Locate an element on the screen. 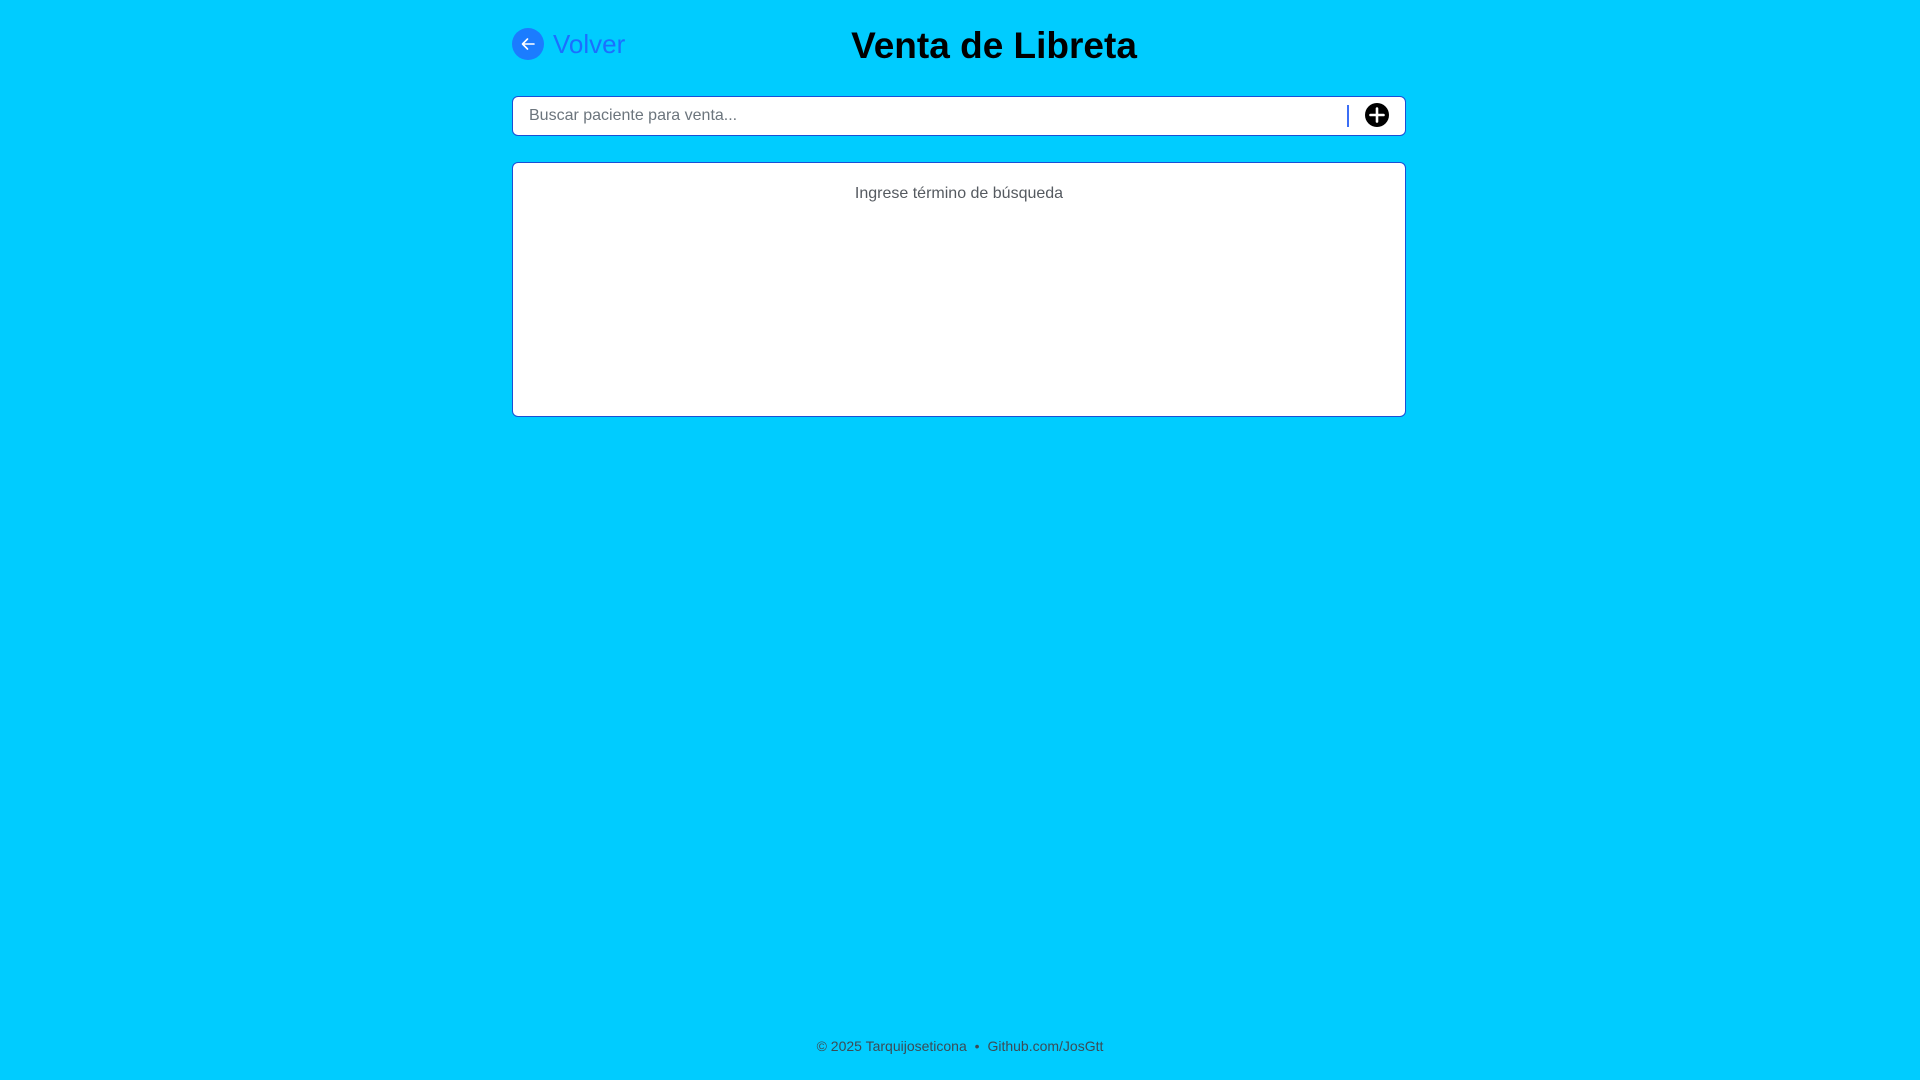 The image size is (1920, 1080). text-cursor is located at coordinates (1348, 116).